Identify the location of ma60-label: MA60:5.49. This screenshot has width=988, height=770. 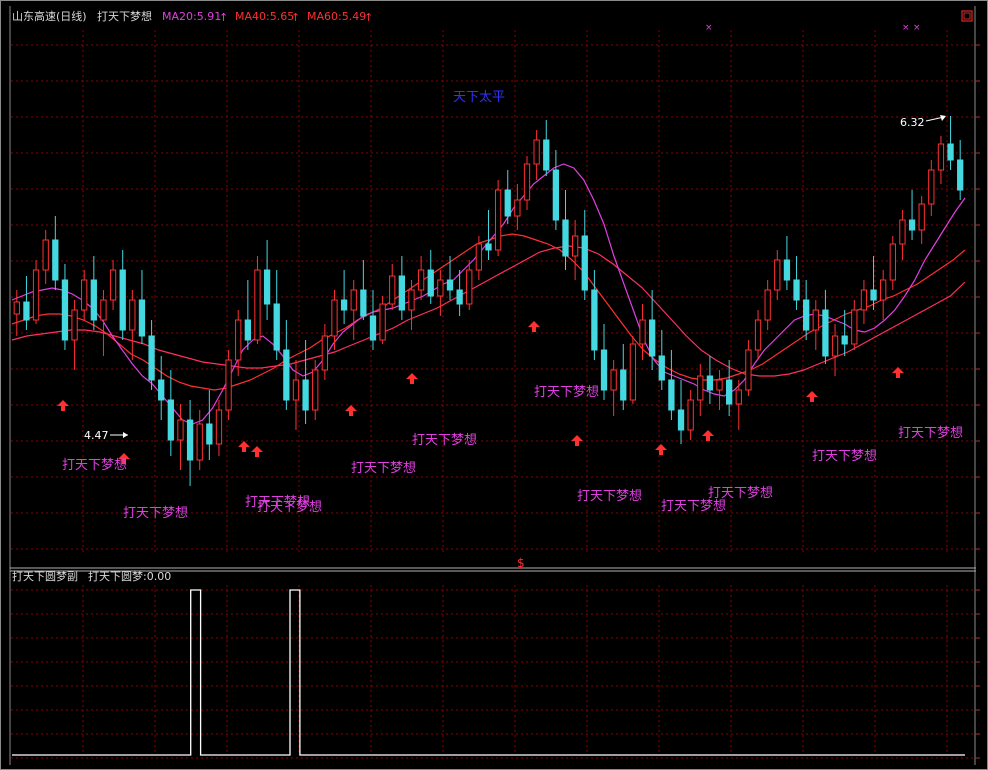
(336, 16).